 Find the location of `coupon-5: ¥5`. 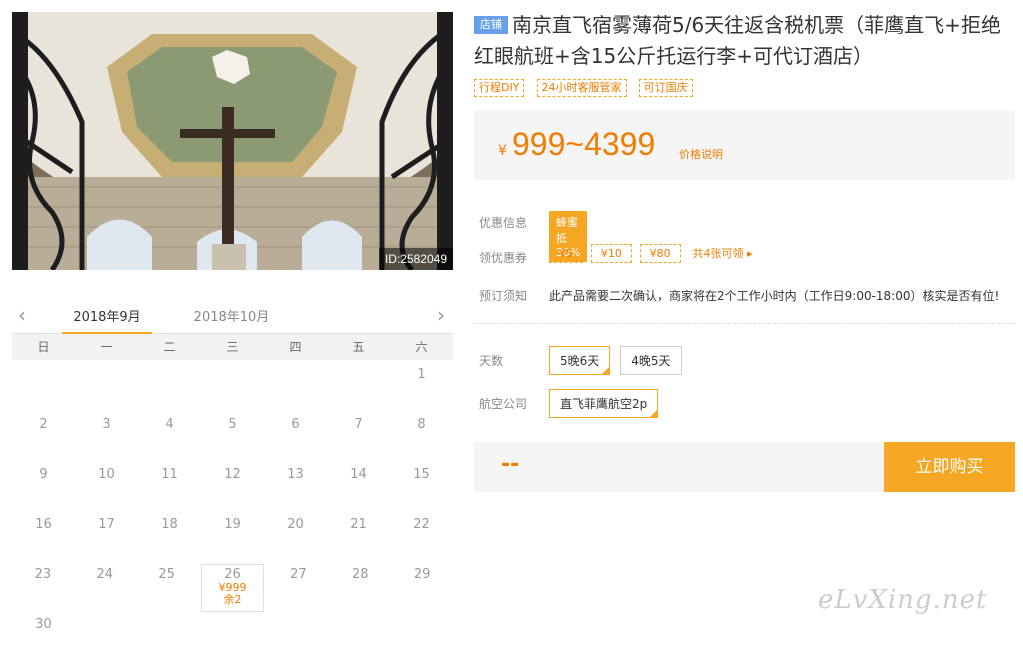

coupon-5: ¥5 is located at coordinates (566, 253).